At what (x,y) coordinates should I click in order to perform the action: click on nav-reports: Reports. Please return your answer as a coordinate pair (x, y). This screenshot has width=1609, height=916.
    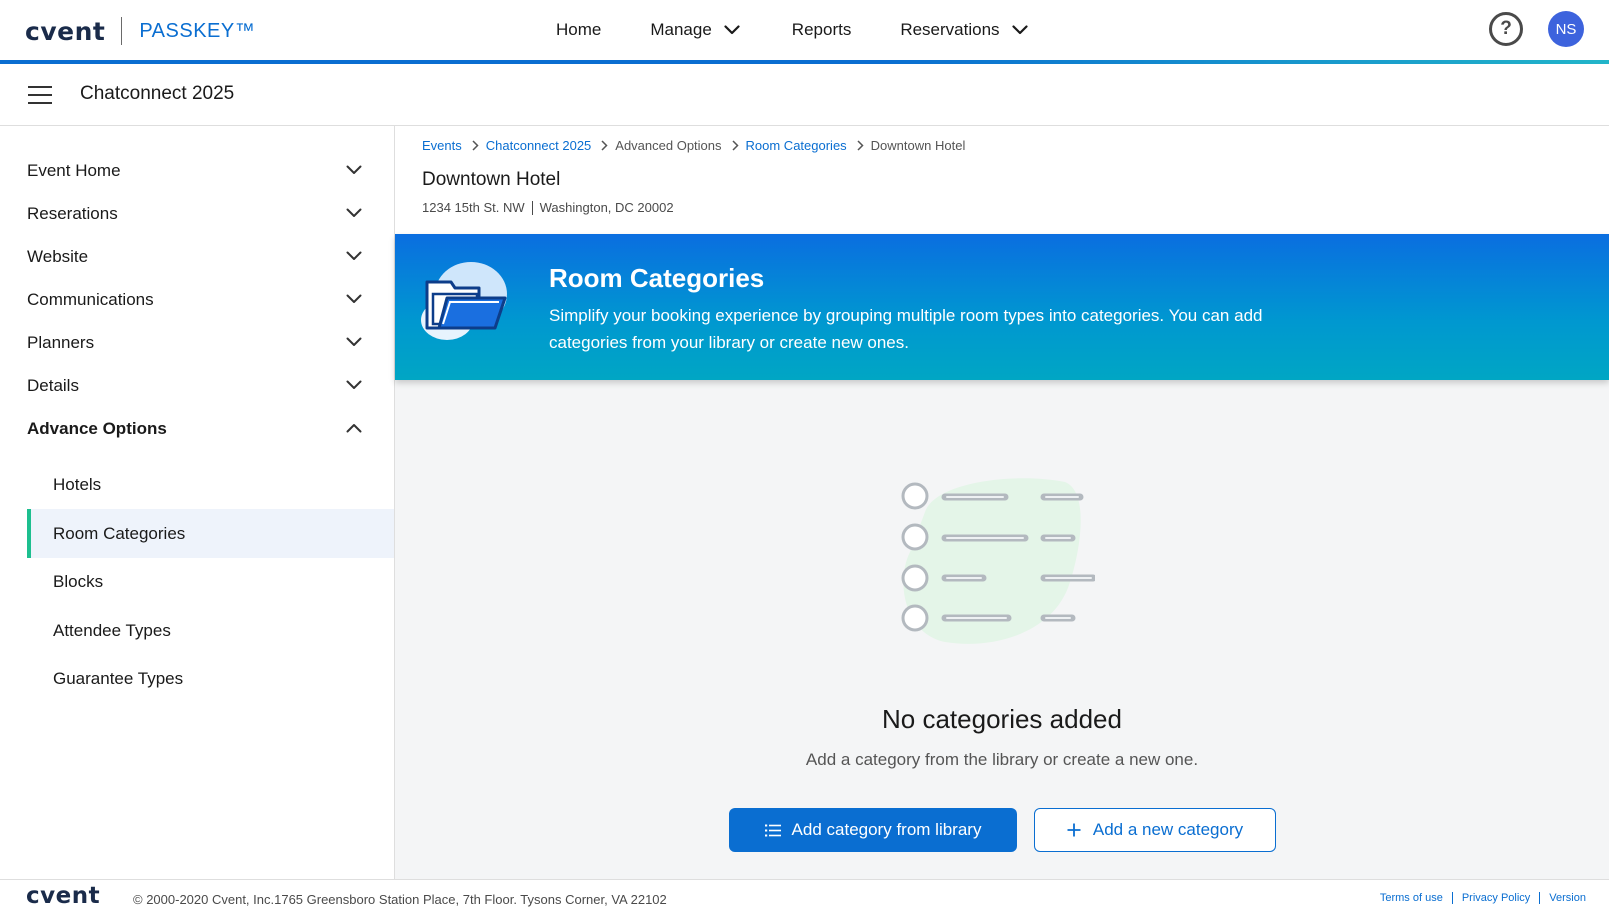
    Looking at the image, I should click on (822, 30).